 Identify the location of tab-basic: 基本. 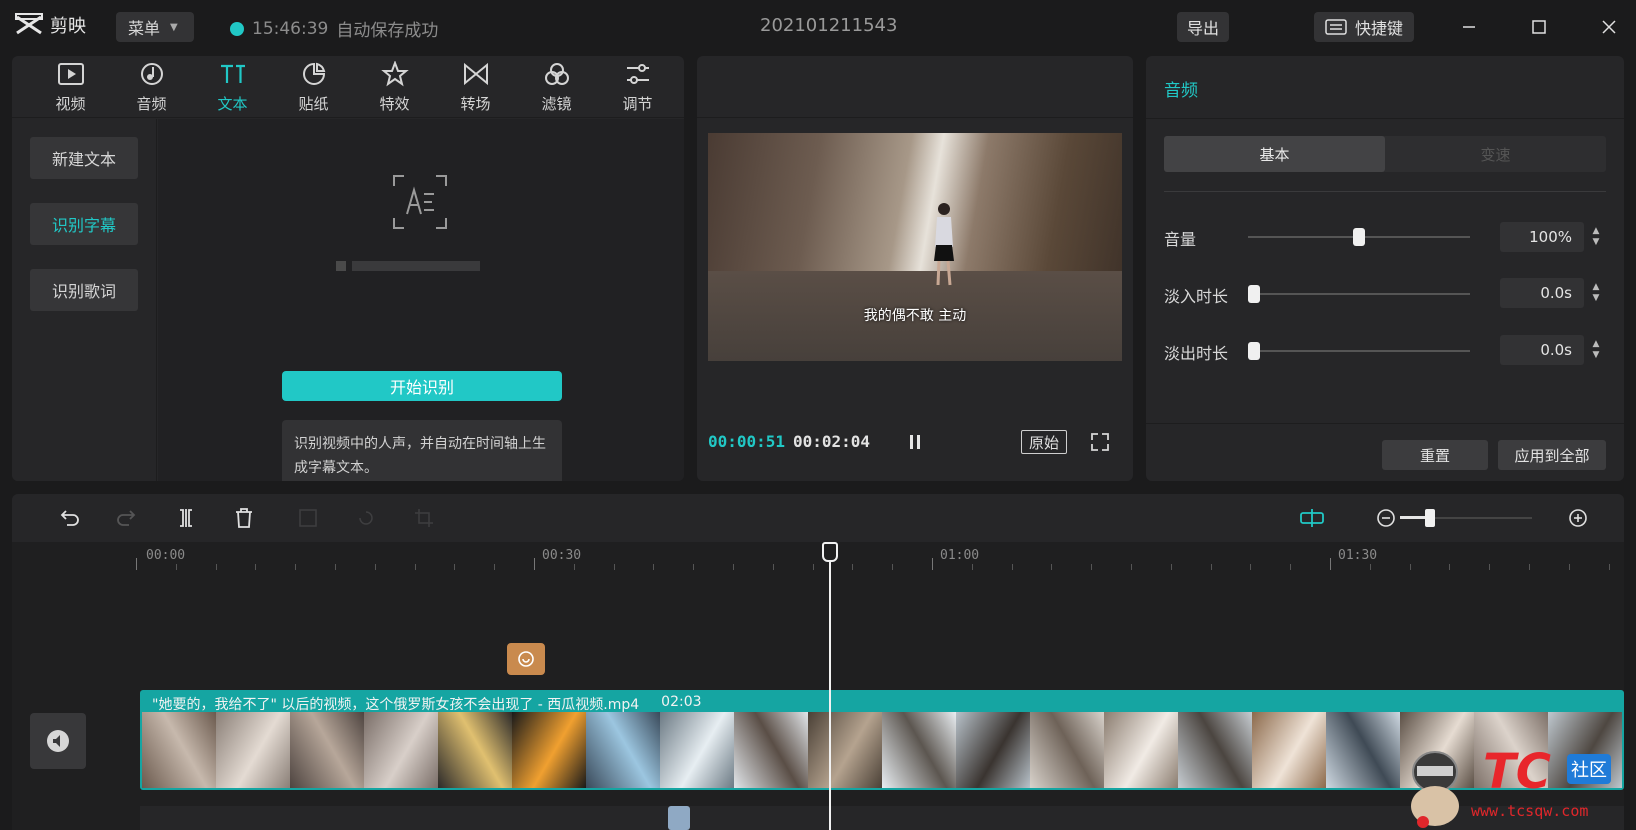
(1274, 154).